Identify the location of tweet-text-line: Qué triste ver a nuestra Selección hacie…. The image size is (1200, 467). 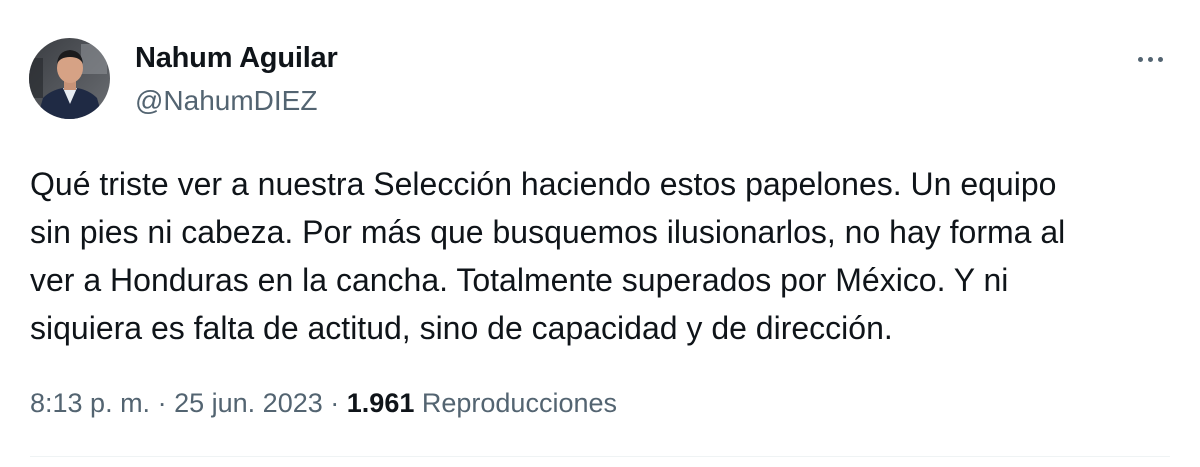
(543, 184).